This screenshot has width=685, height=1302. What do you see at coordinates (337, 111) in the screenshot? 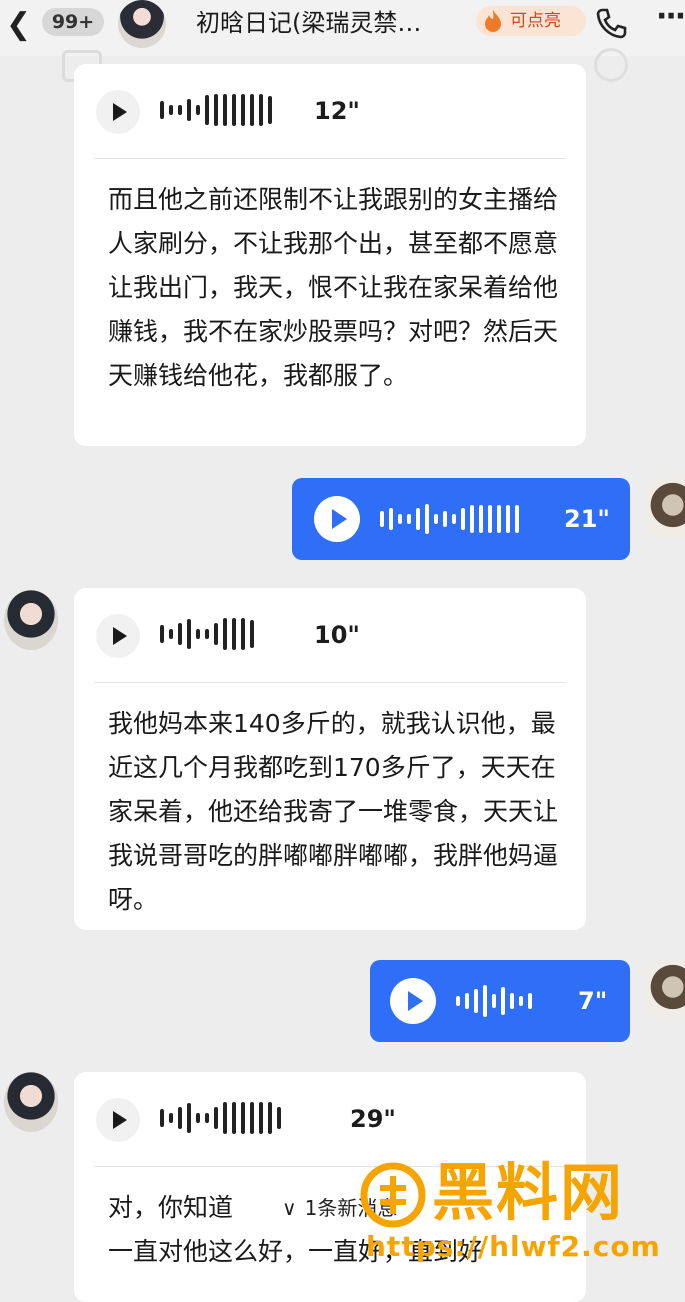
I see `voice-duration: 12"` at bounding box center [337, 111].